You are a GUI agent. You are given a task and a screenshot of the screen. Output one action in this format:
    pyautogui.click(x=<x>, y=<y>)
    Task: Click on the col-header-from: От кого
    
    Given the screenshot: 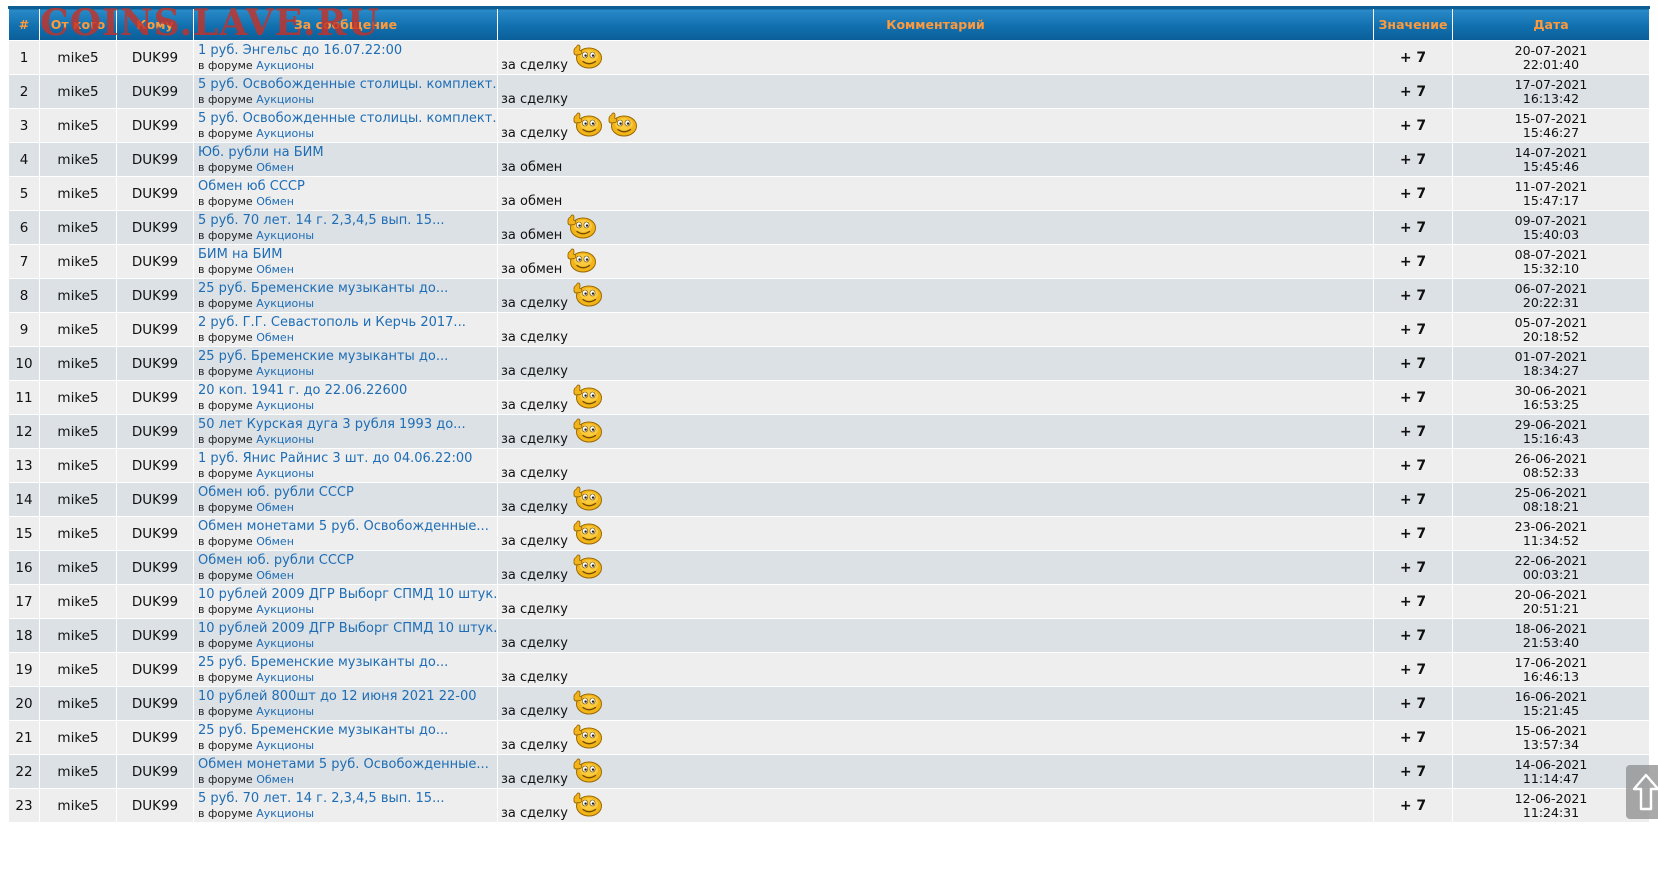 What is the action you would take?
    pyautogui.click(x=78, y=23)
    